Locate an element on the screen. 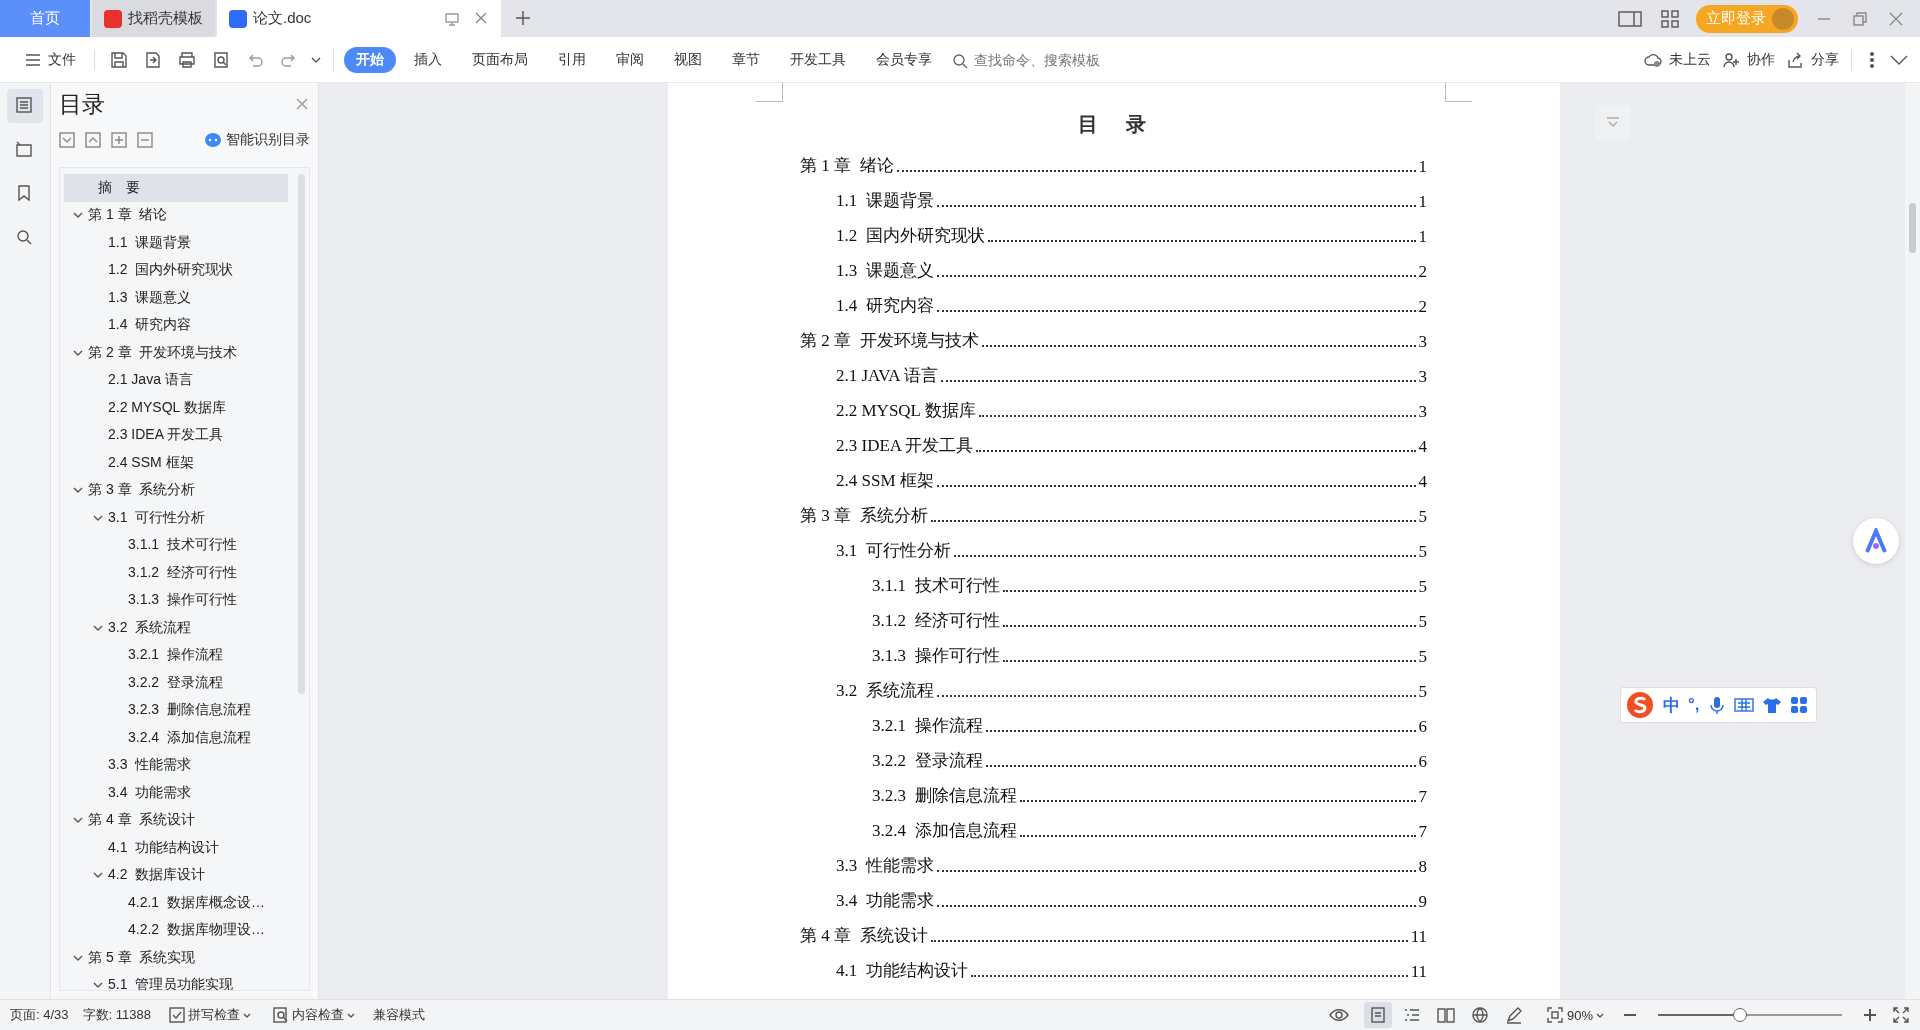 This screenshot has width=1920, height=1030. zoom-menu: 90% is located at coordinates (1574, 1015).